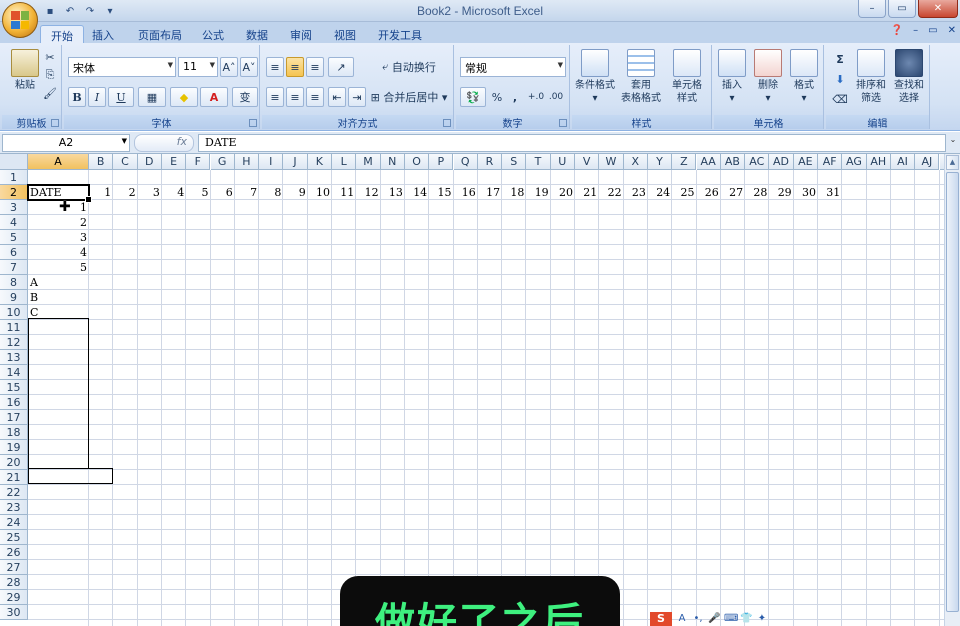 This screenshot has height=626, width=960. What do you see at coordinates (214, 97) in the screenshot?
I see `font-color-button: A` at bounding box center [214, 97].